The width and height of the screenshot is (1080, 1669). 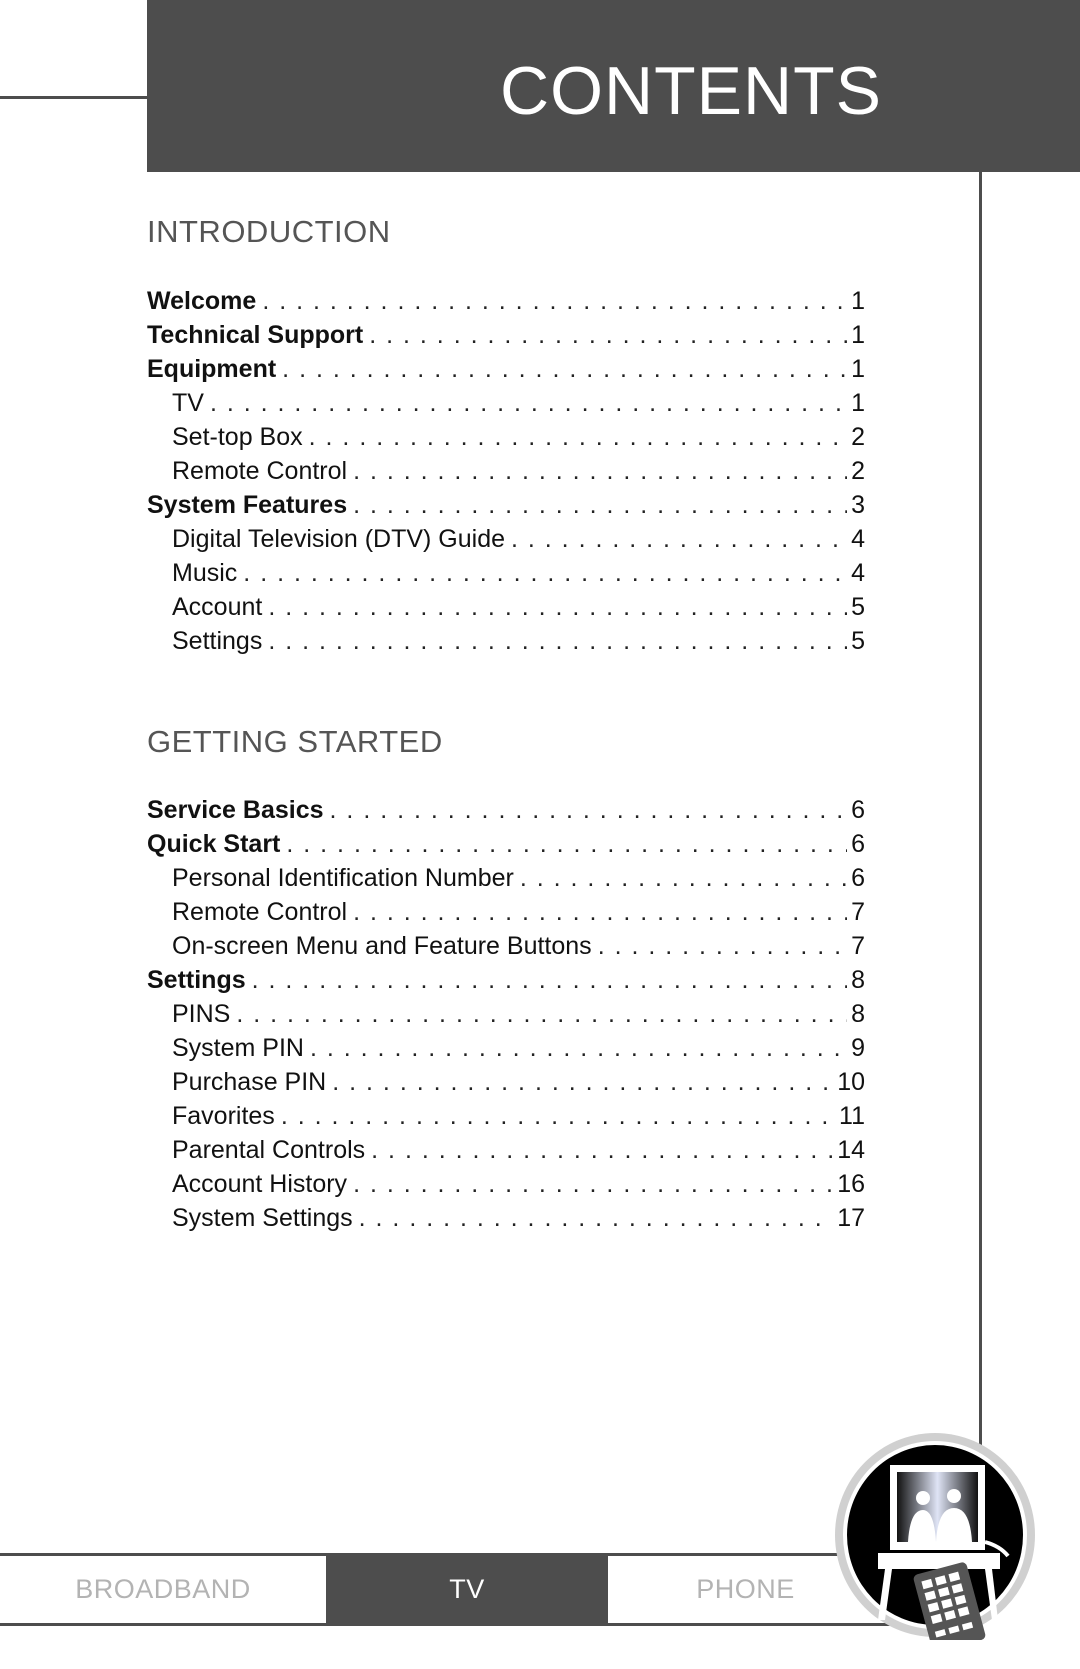 I want to click on toc-entry: System PIN 9, so click(x=506, y=1048).